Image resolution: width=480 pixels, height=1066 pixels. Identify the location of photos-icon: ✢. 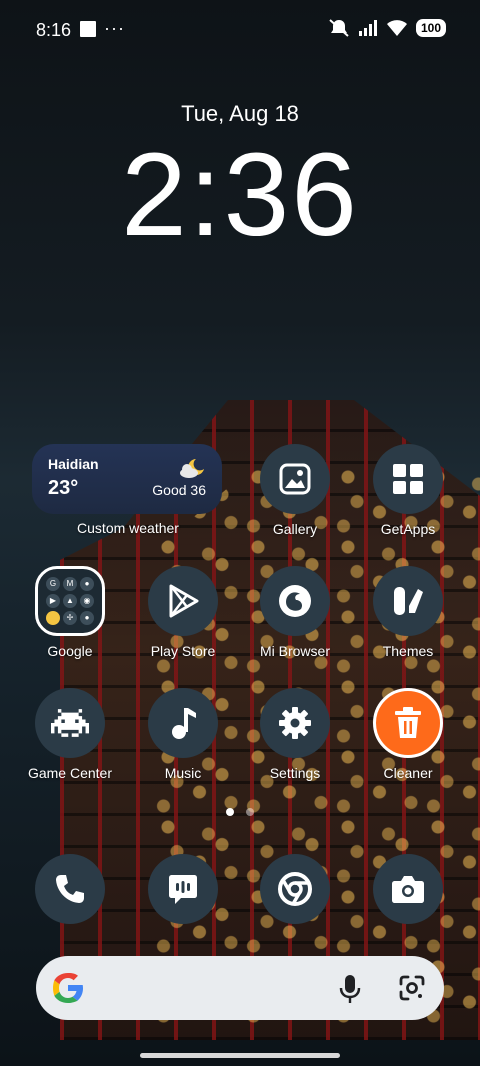
(70, 618).